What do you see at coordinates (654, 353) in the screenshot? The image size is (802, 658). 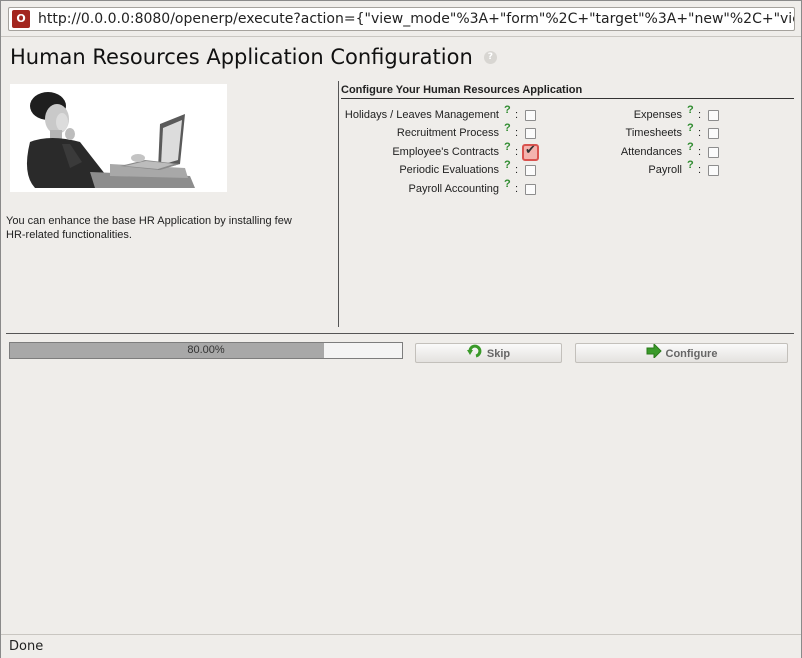 I see `green-right-arrow-icon` at bounding box center [654, 353].